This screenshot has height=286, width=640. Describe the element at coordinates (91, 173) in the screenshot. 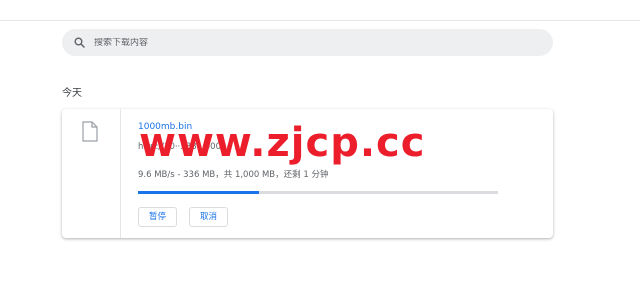

I see `file-icon-column` at that location.